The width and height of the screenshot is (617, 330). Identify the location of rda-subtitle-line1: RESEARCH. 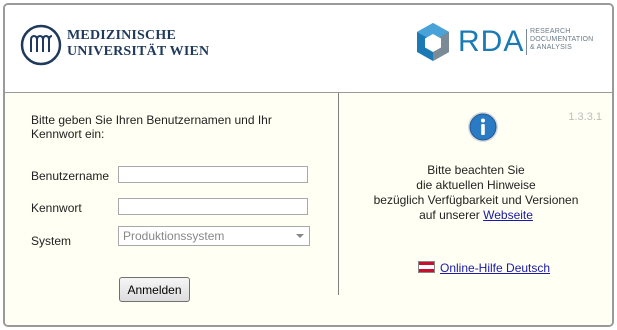
(550, 31).